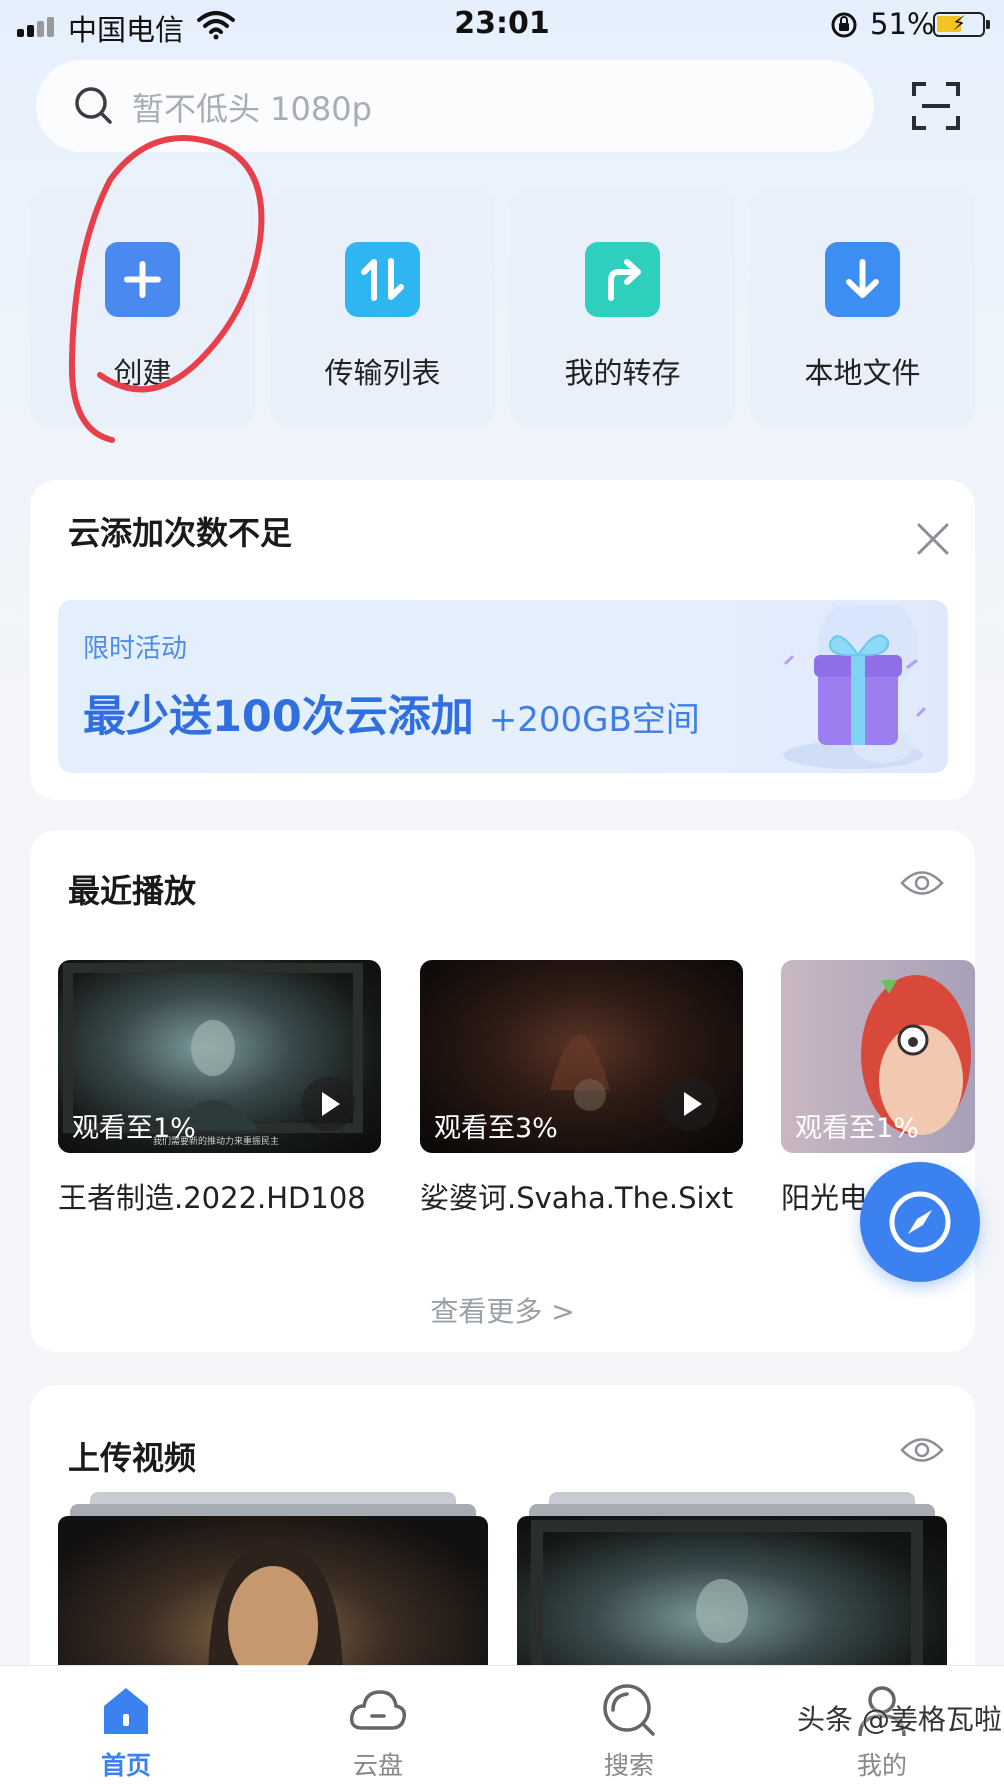 This screenshot has height=1785, width=1004. I want to click on status-bar: 中国电信 23:01 51% ⚡, so click(502, 25).